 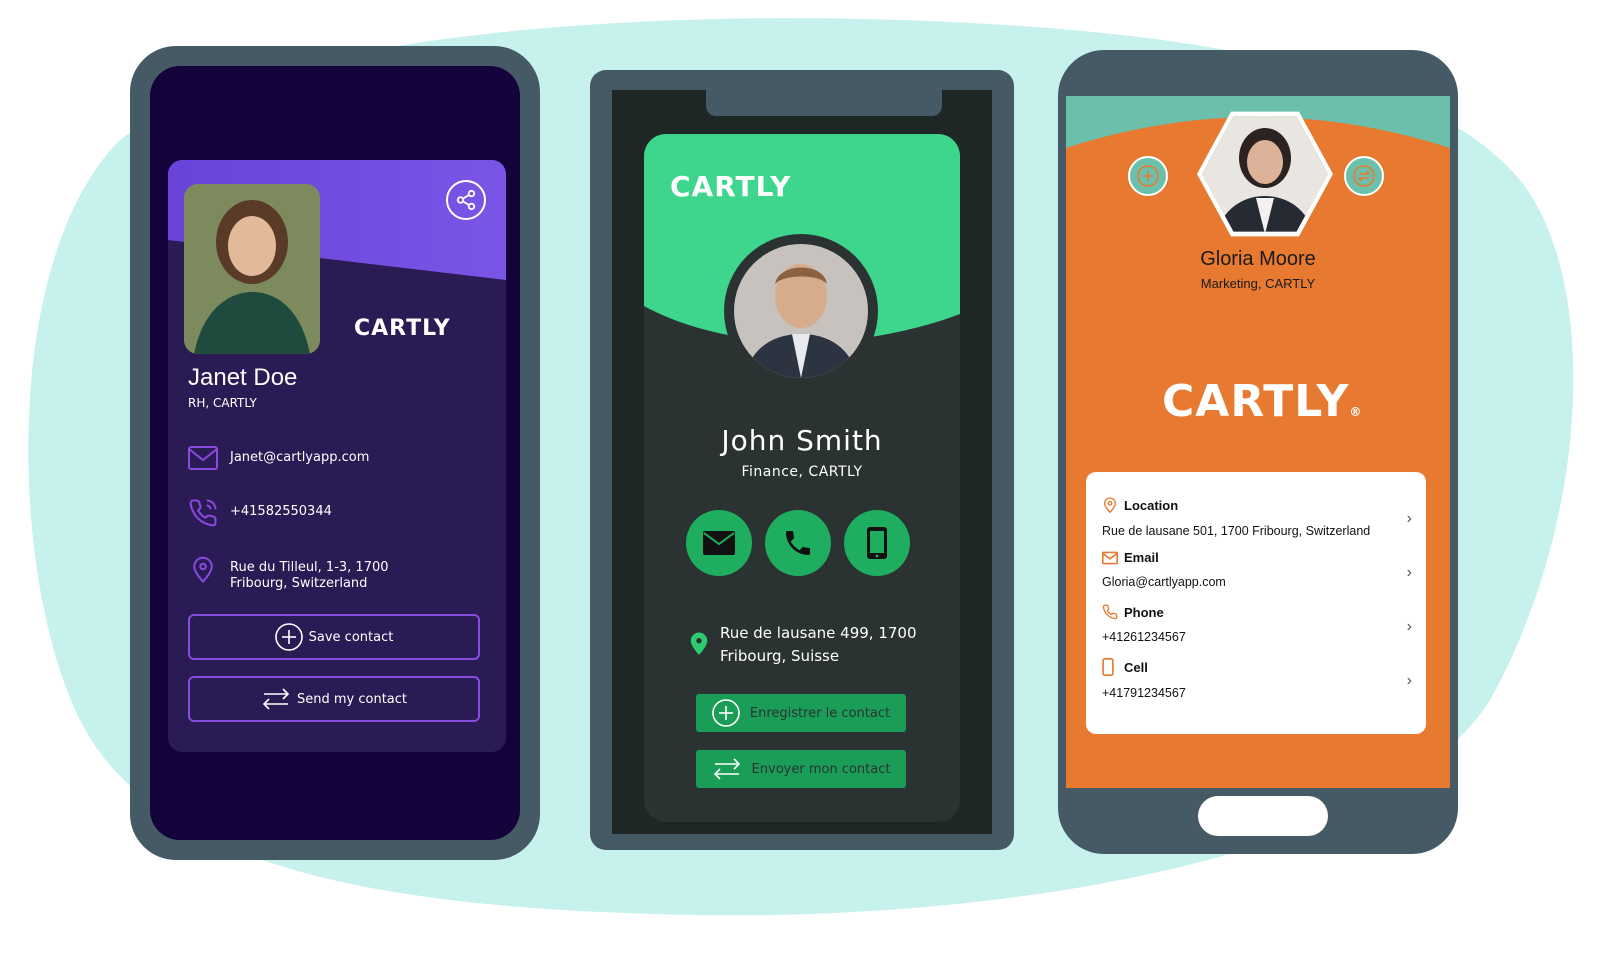 I want to click on phone-item: Phone +41261234567 ›, so click(x=1257, y=624).